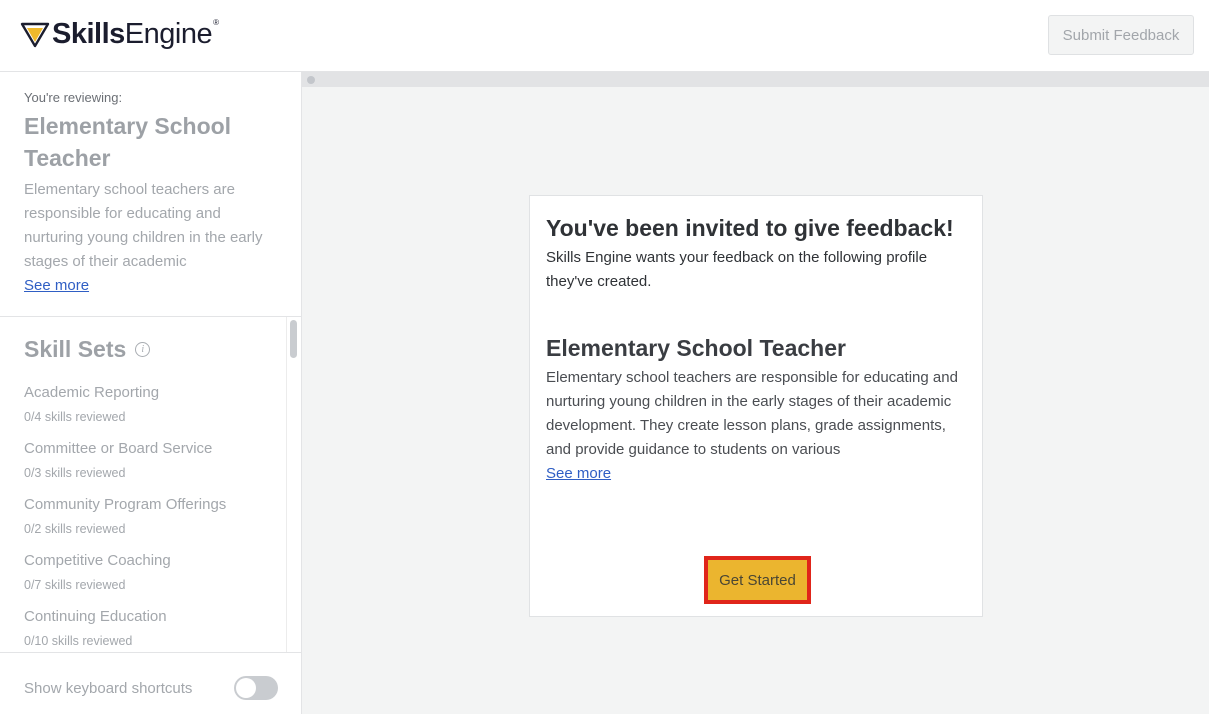  I want to click on skill-set-item: Competitive Coaching 0/7 skills reviewed, so click(151, 577).